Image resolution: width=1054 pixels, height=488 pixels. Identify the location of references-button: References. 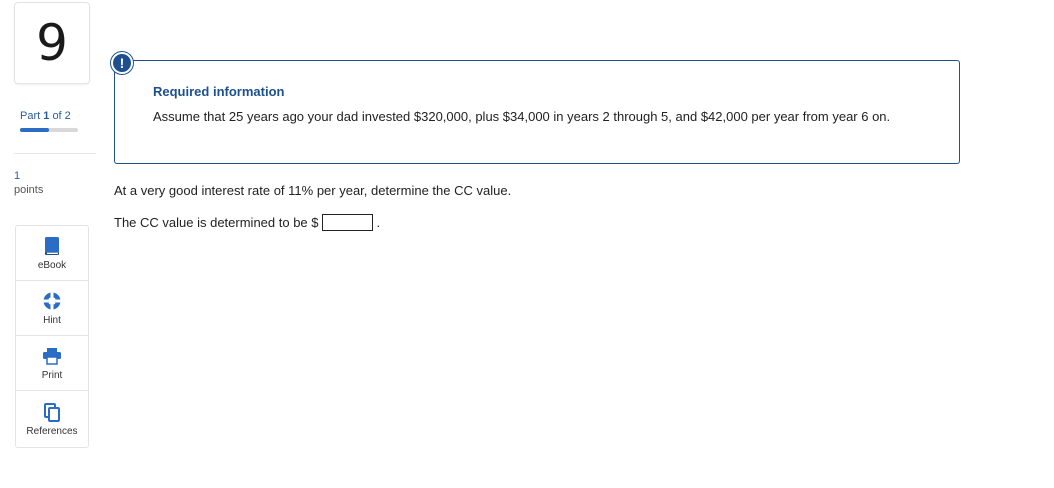
(52, 419).